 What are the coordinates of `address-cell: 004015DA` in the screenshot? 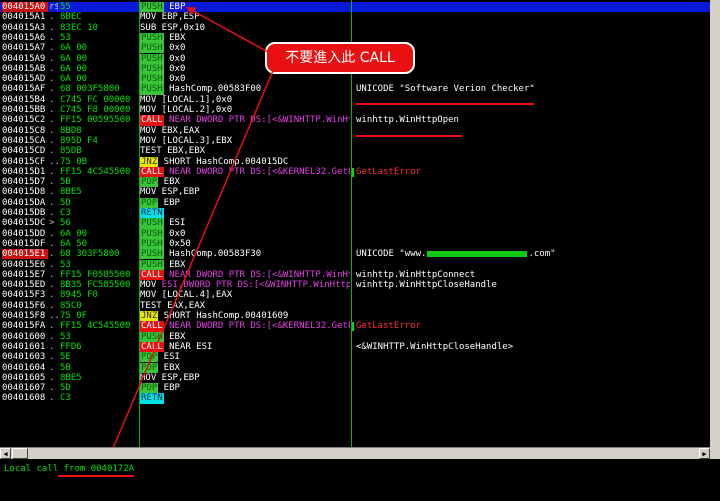 It's located at (24, 202).